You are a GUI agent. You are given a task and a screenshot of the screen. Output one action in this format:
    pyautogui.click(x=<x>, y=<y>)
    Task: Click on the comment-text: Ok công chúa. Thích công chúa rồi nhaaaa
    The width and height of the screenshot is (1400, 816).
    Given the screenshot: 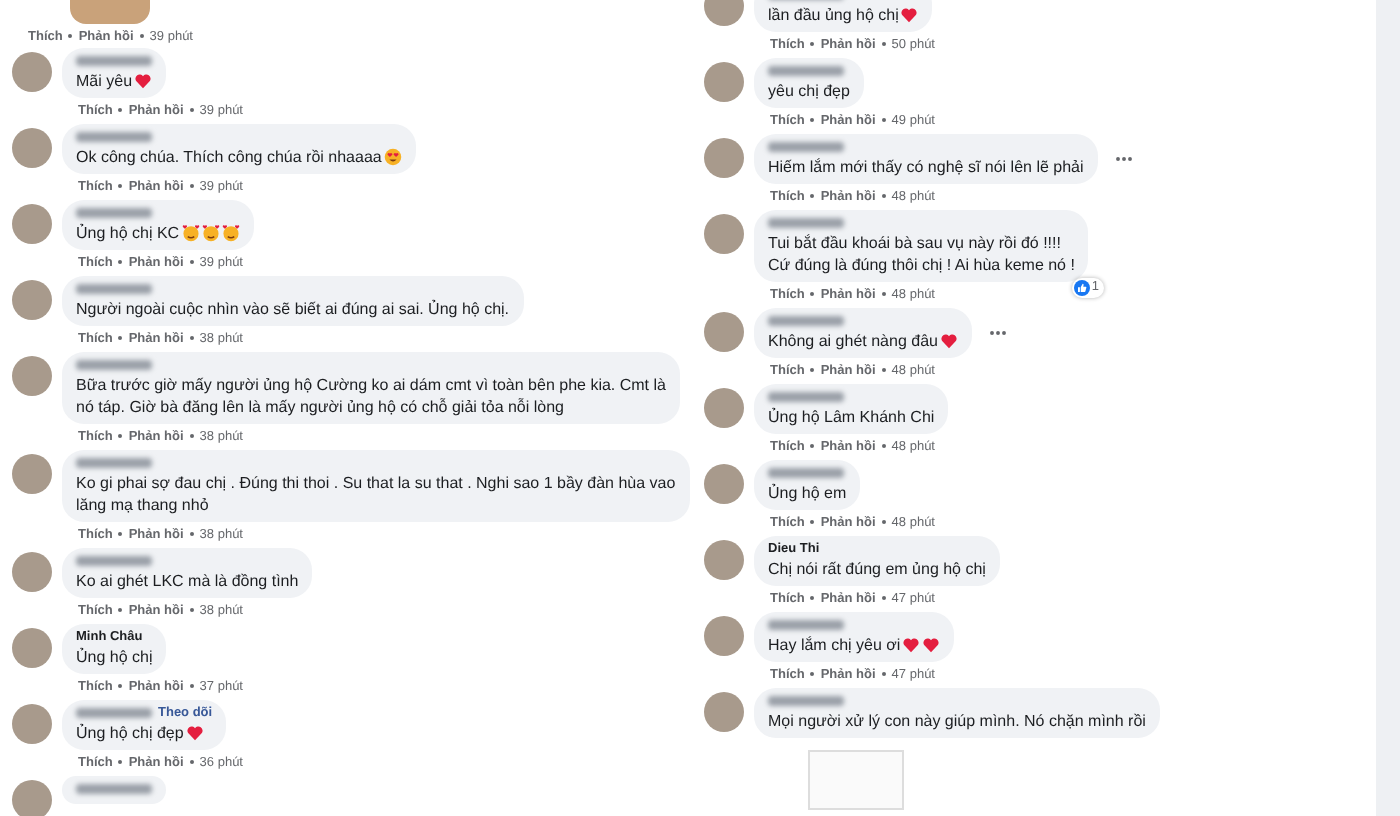 What is the action you would take?
    pyautogui.click(x=229, y=157)
    